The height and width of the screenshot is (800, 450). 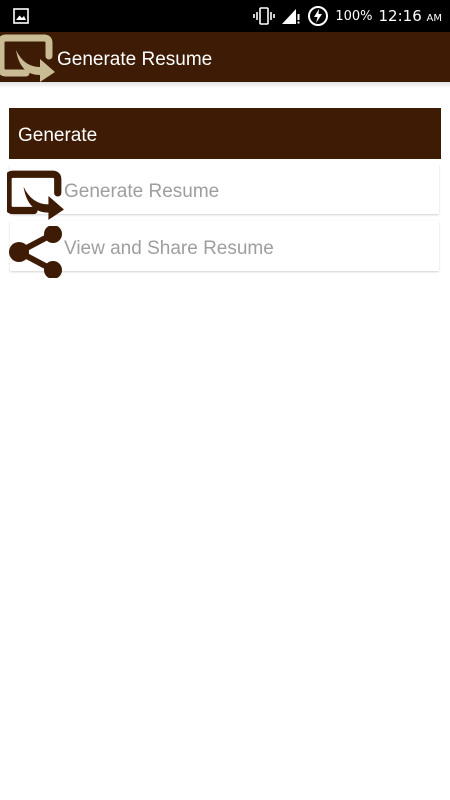 What do you see at coordinates (225, 57) in the screenshot?
I see `app-bar: Generate Resume` at bounding box center [225, 57].